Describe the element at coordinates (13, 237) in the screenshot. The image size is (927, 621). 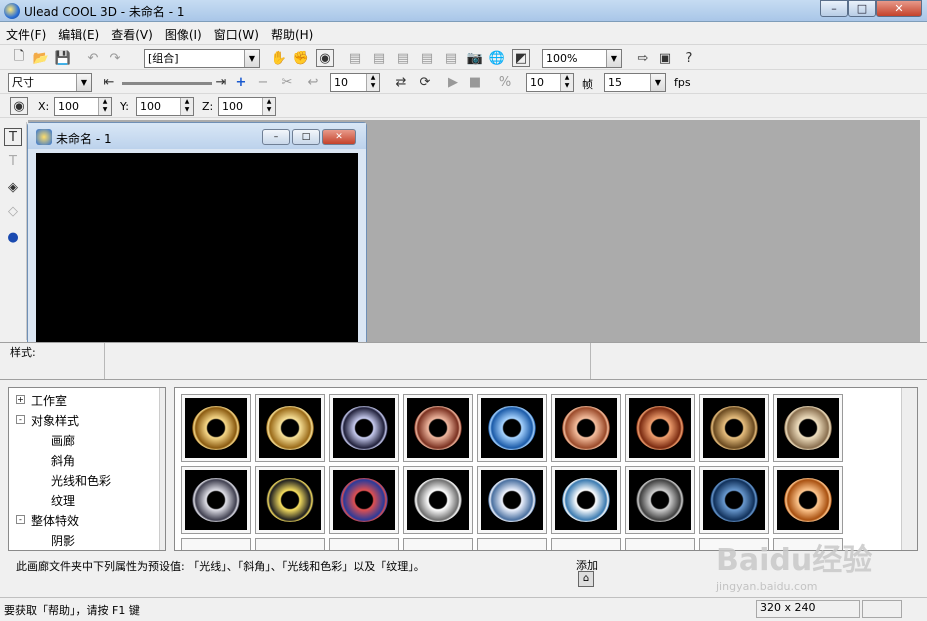
I see `geometric-icon: ●` at that location.